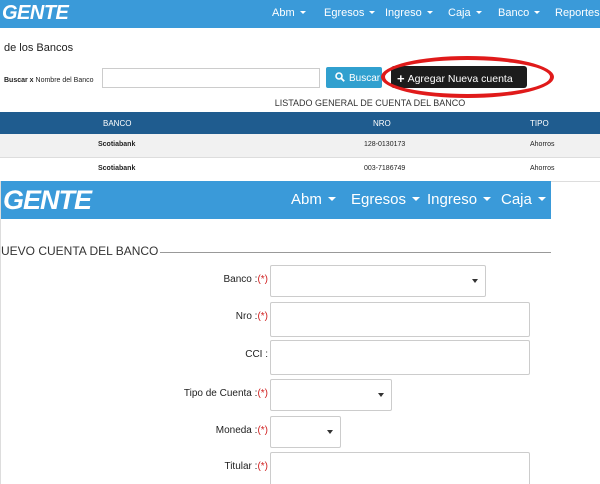 The width and height of the screenshot is (600, 484). I want to click on banco-select, so click(378, 281).